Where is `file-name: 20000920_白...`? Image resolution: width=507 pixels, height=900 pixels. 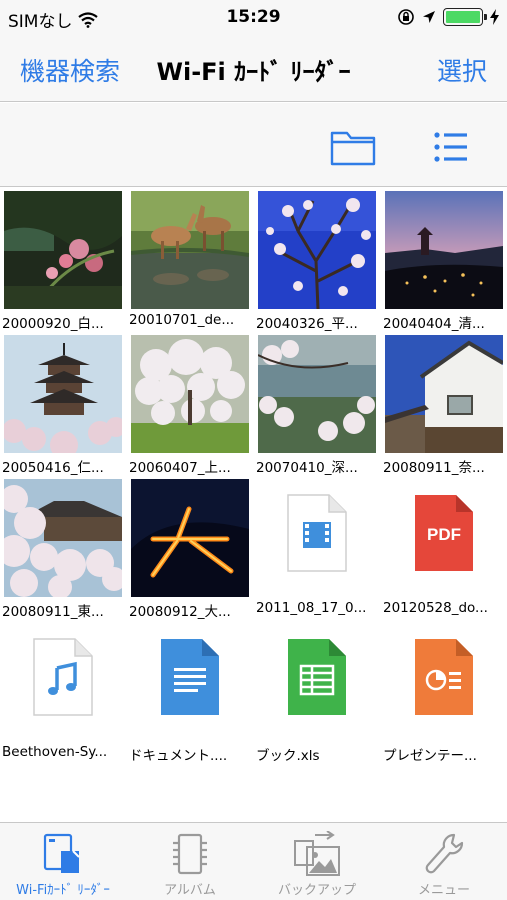 file-name: 20000920_白... is located at coordinates (53, 324).